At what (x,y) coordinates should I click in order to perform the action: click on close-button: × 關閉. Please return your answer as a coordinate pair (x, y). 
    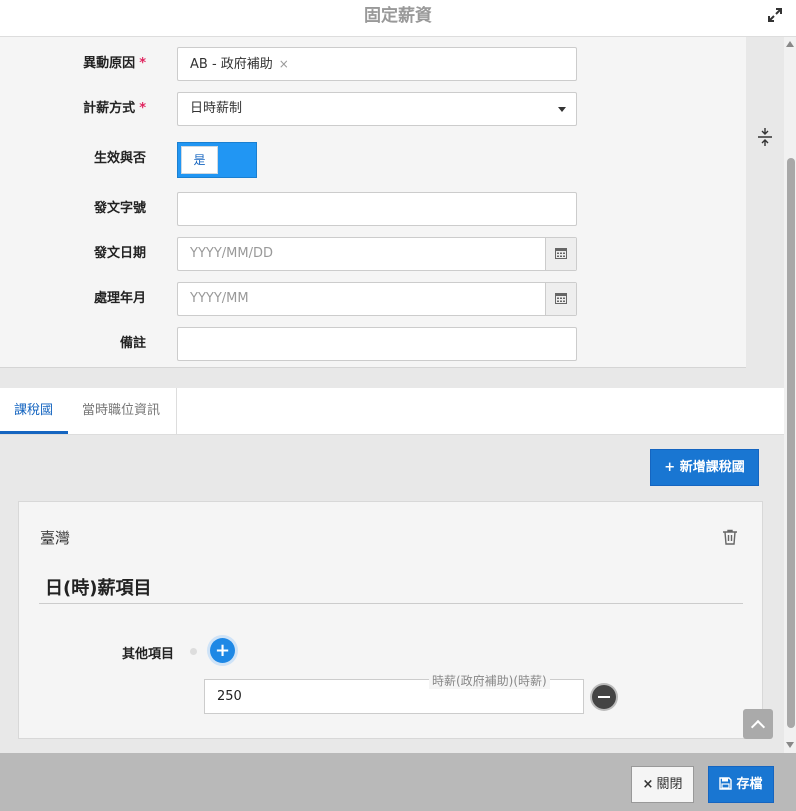
    Looking at the image, I should click on (662, 784).